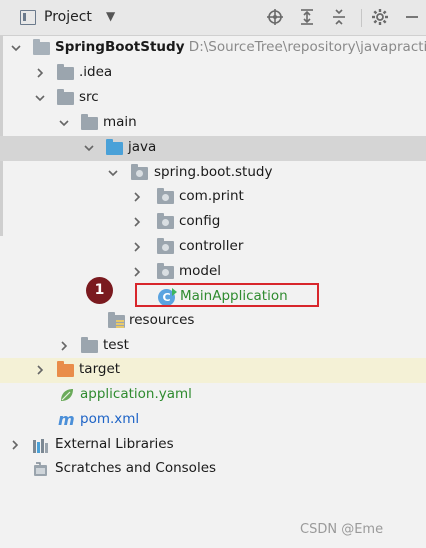 This screenshot has width=426, height=548. What do you see at coordinates (142, 147) in the screenshot?
I see `tree-label-java: java` at bounding box center [142, 147].